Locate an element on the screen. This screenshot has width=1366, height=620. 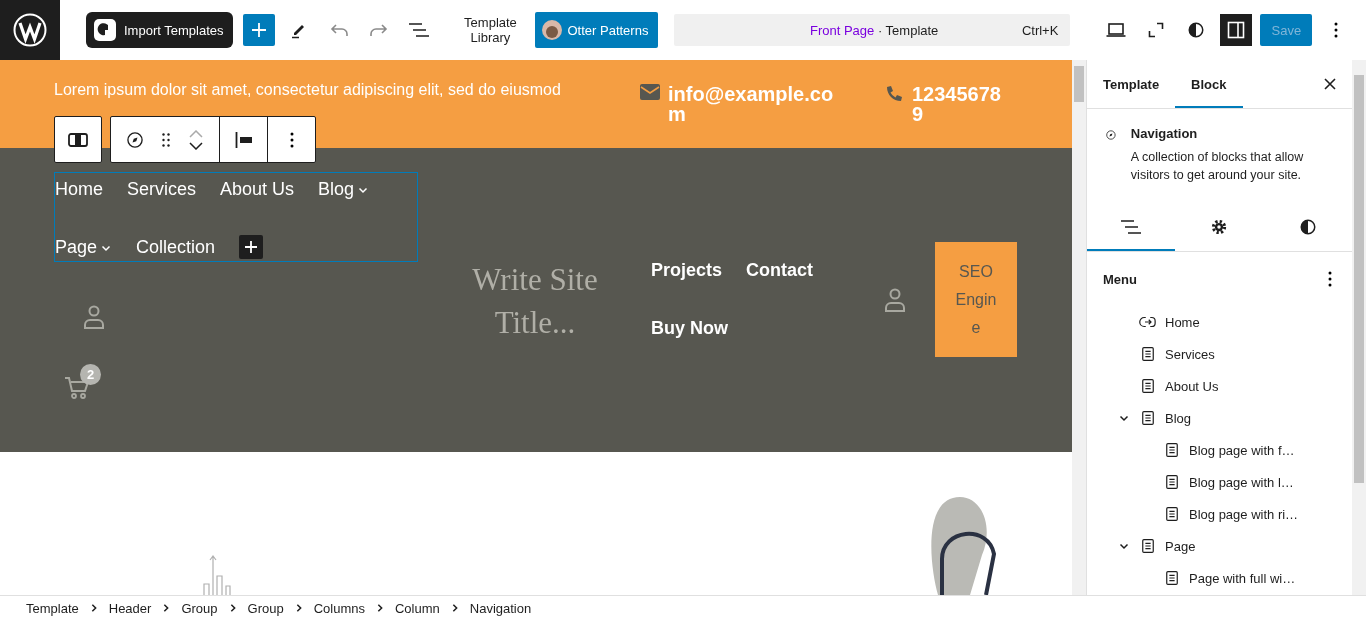
nav-link: Services is located at coordinates (162, 206).